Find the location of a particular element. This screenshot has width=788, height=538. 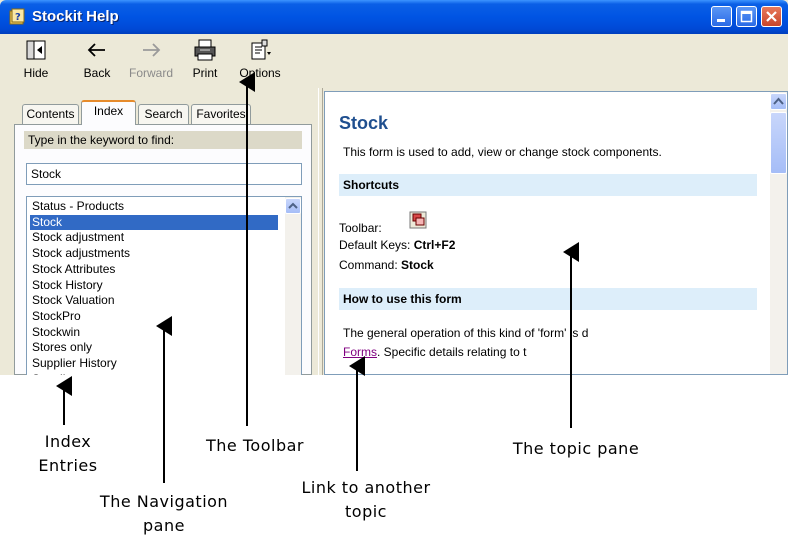

default-keys-line: Default Keys: Ctrl+F2 is located at coordinates (397, 245).